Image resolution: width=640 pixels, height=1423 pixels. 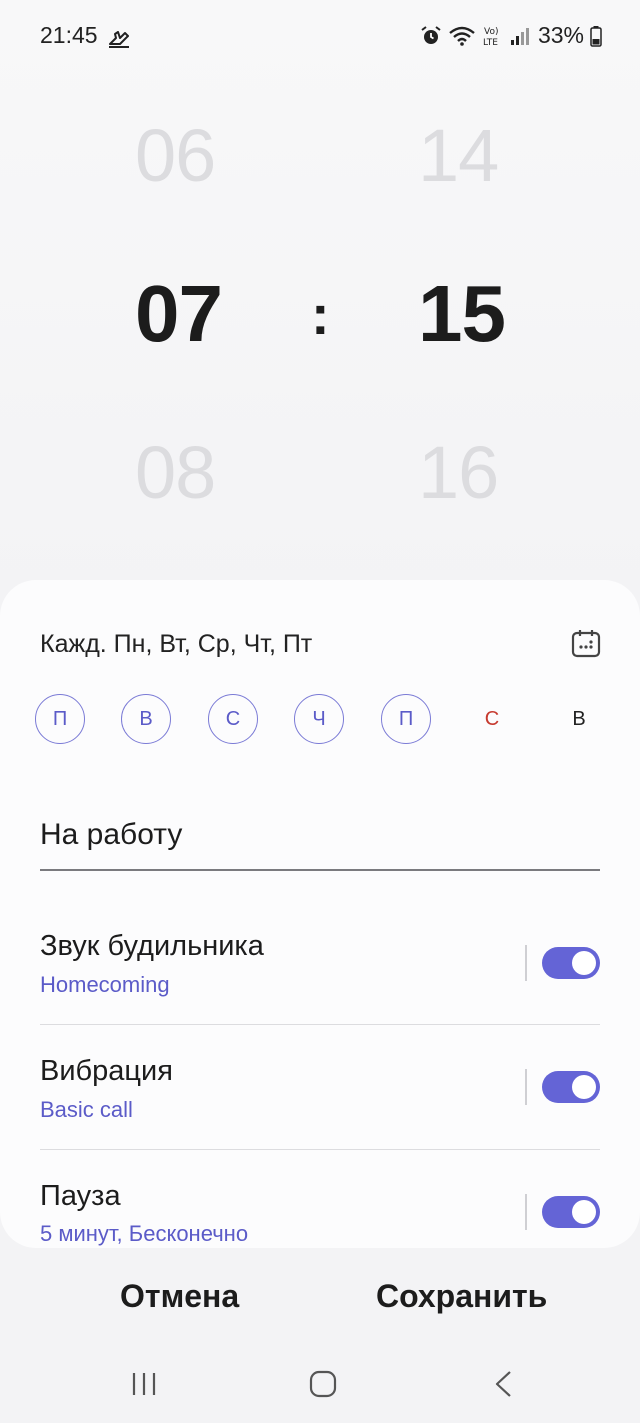 I want to click on day-thursday: Ч, so click(x=319, y=719).